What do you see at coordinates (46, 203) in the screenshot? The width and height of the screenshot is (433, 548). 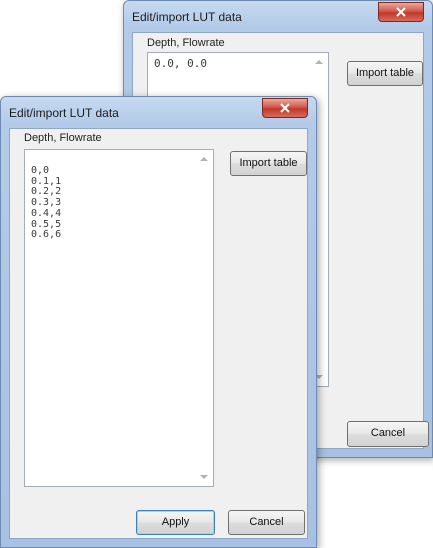 I see `front-lut-text: 0,0 0.1,1 0.2,2 0.3,3 0.4,4 0.5,5 0.6,6` at bounding box center [46, 203].